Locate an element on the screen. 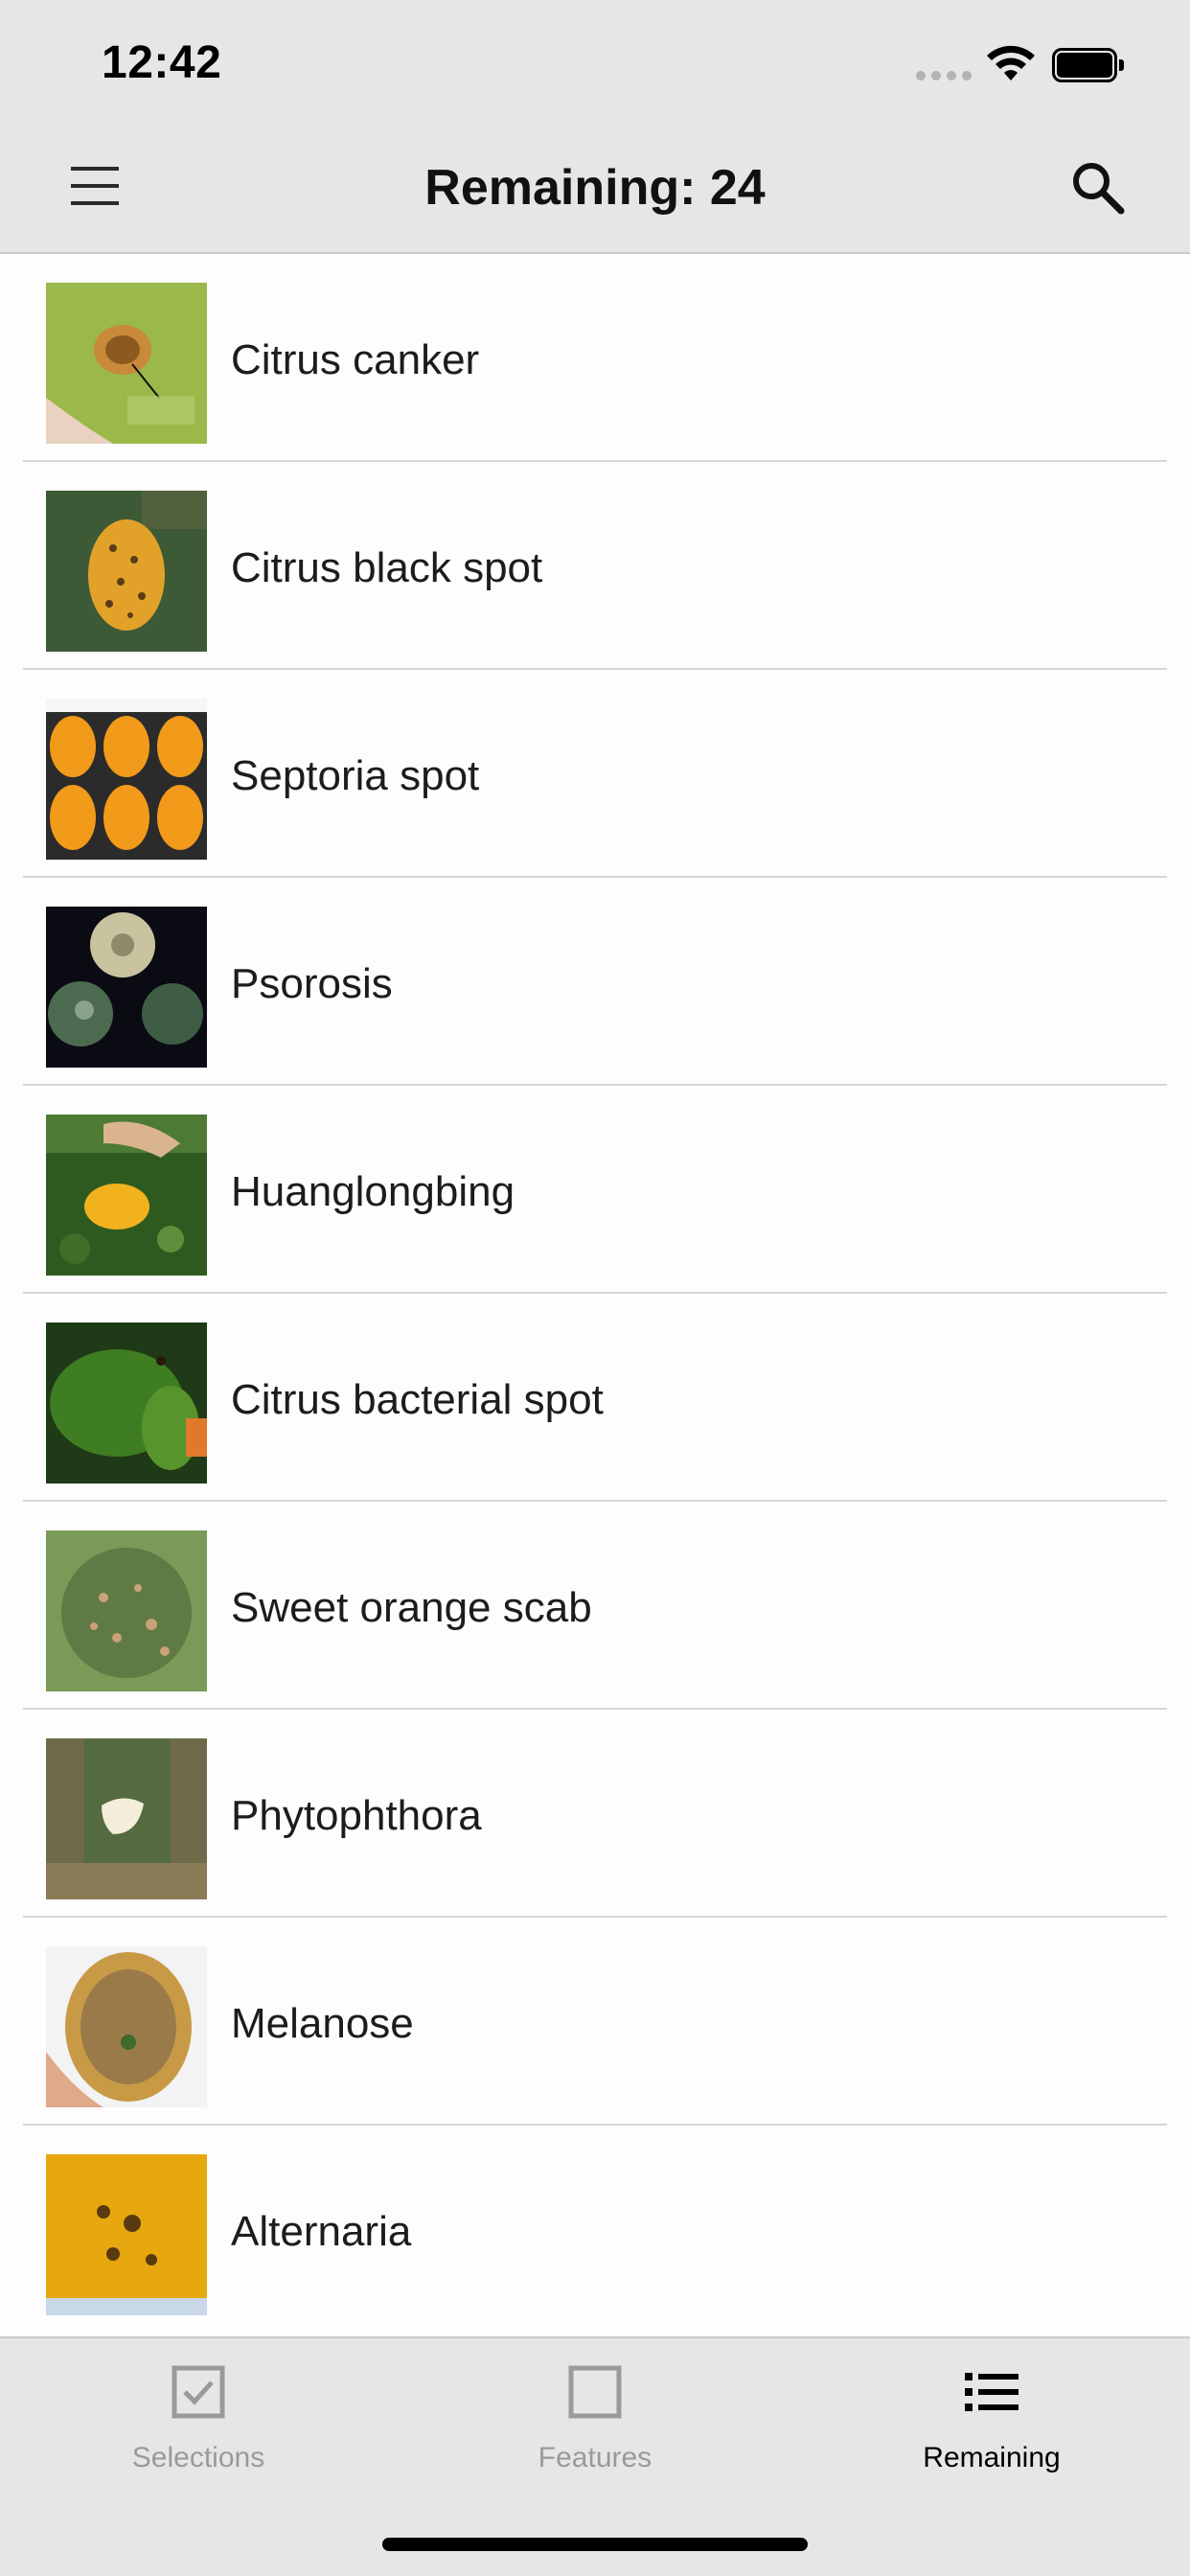 Image resolution: width=1190 pixels, height=2576 pixels. list-item: Huanglongbing is located at coordinates (595, 1190).